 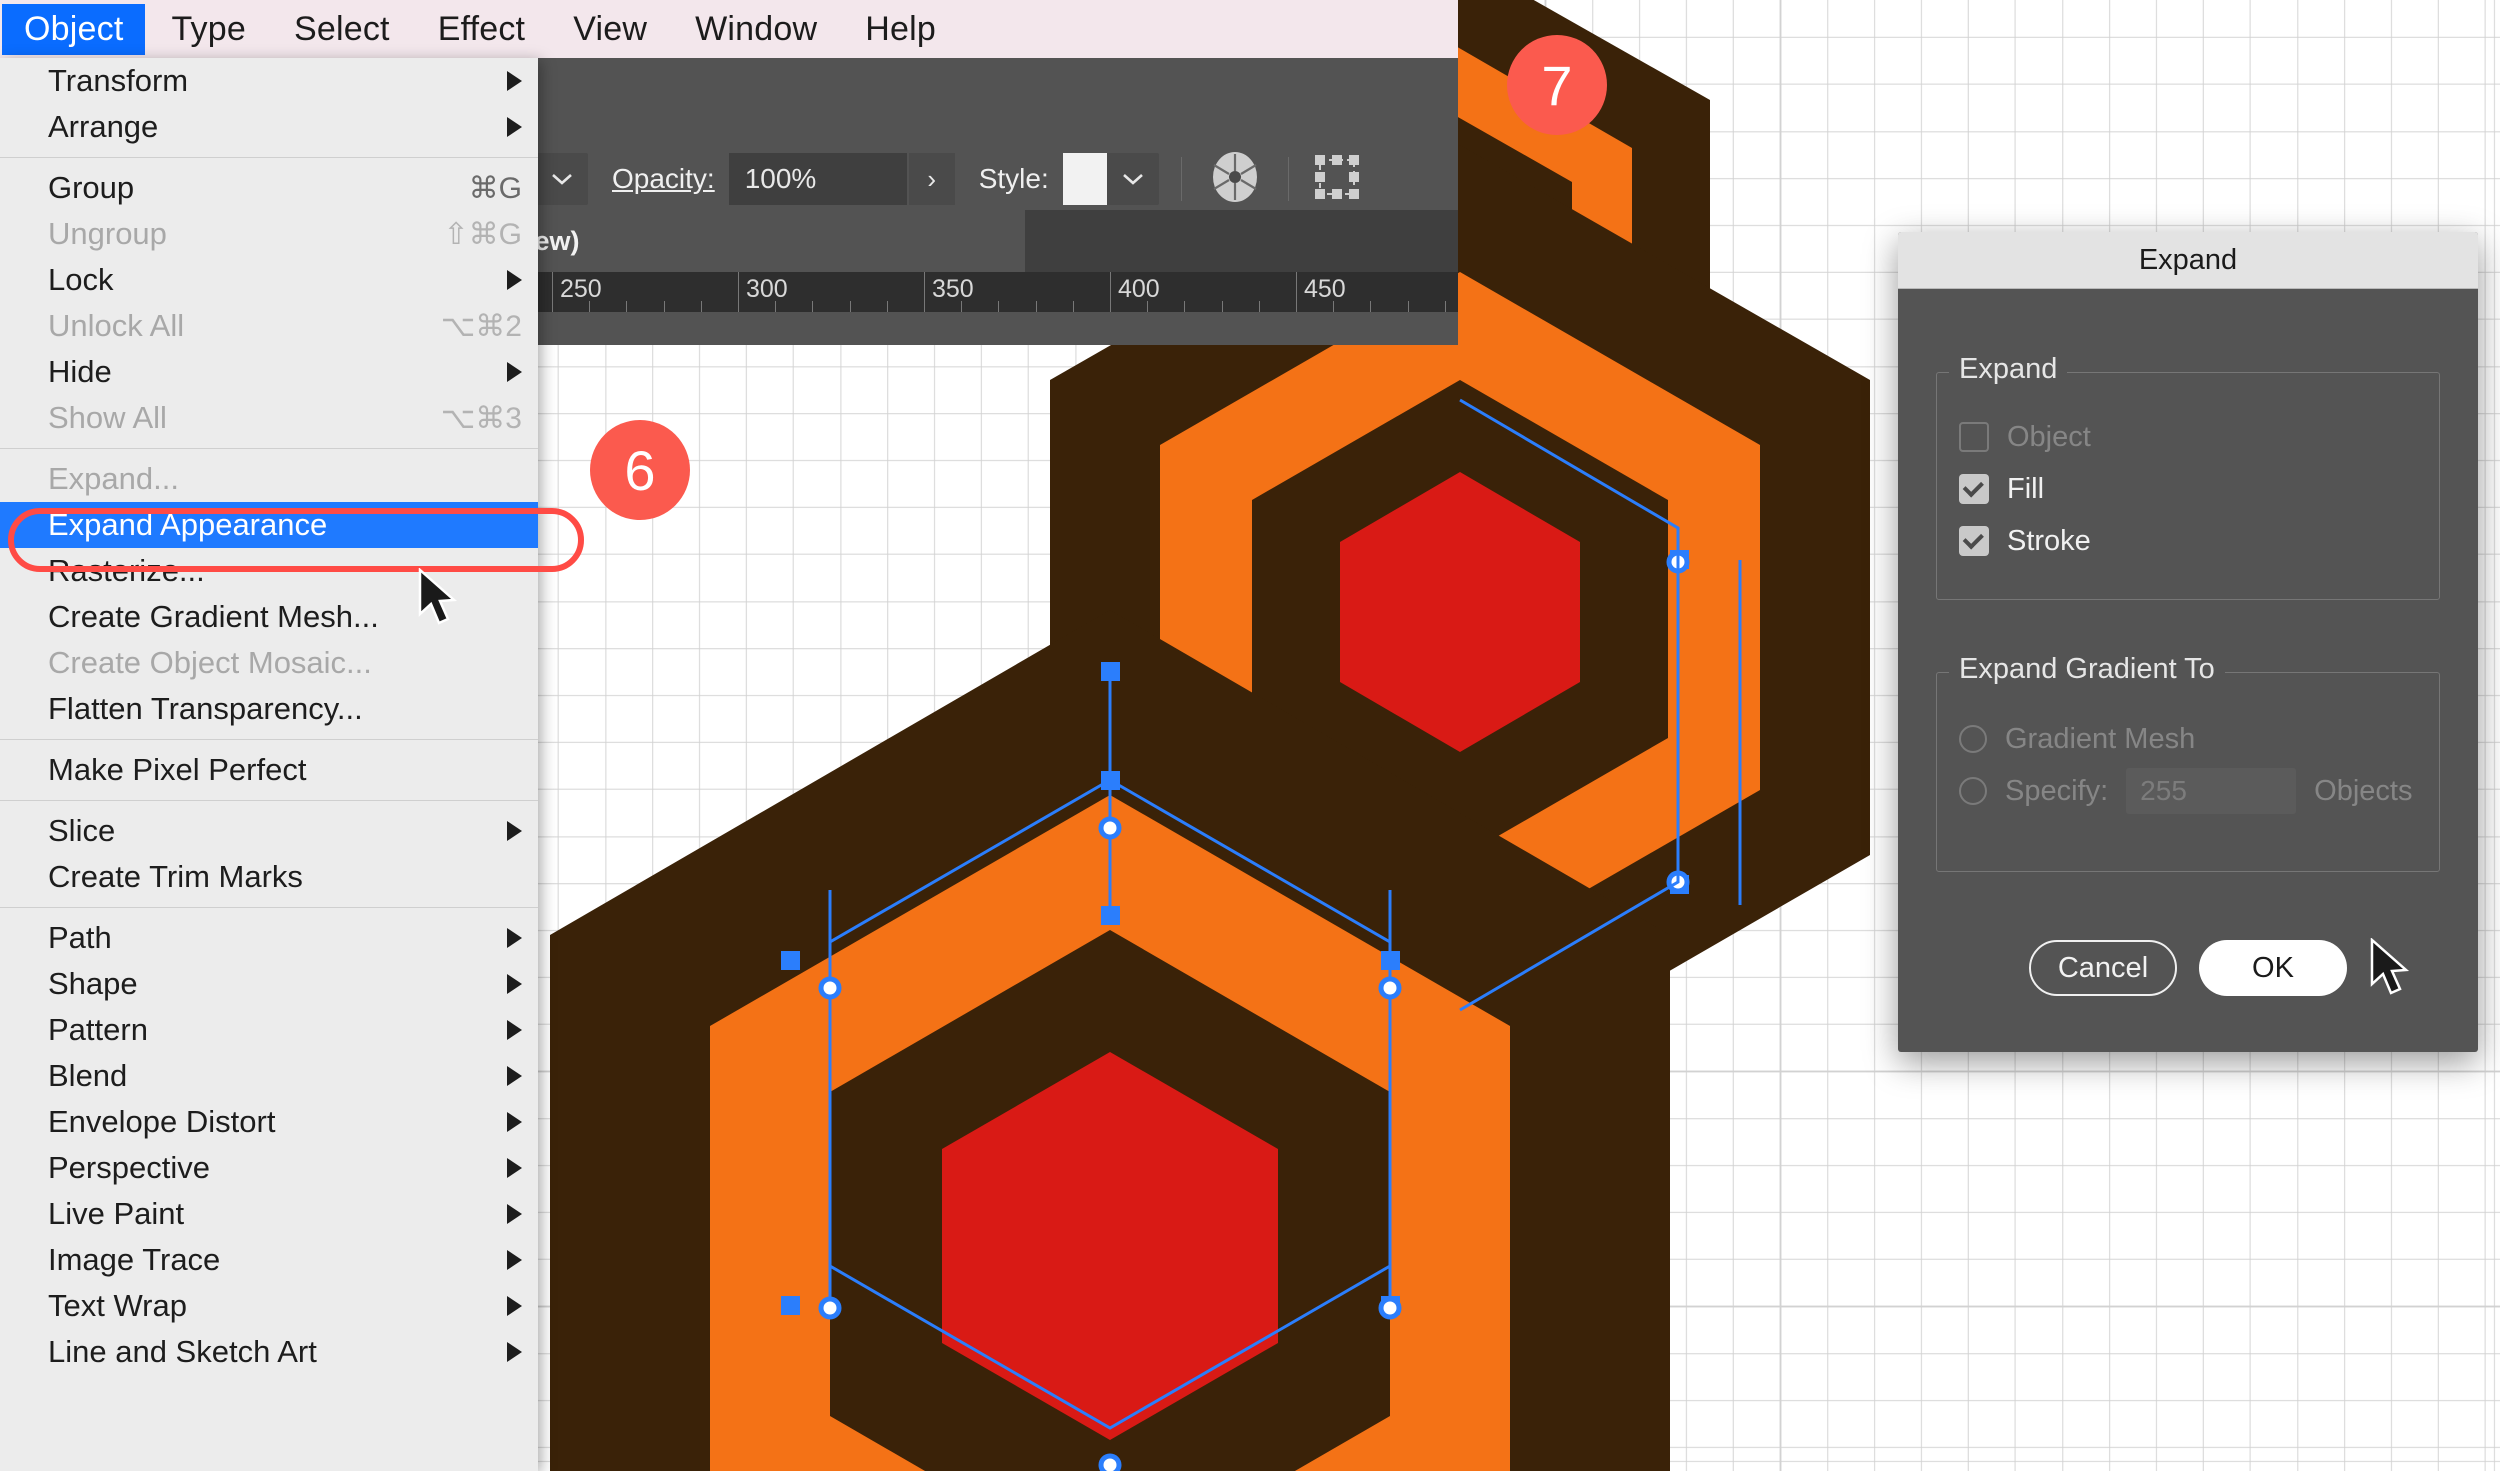 What do you see at coordinates (1132, 179) in the screenshot?
I see `style-dropdown-caret-icon` at bounding box center [1132, 179].